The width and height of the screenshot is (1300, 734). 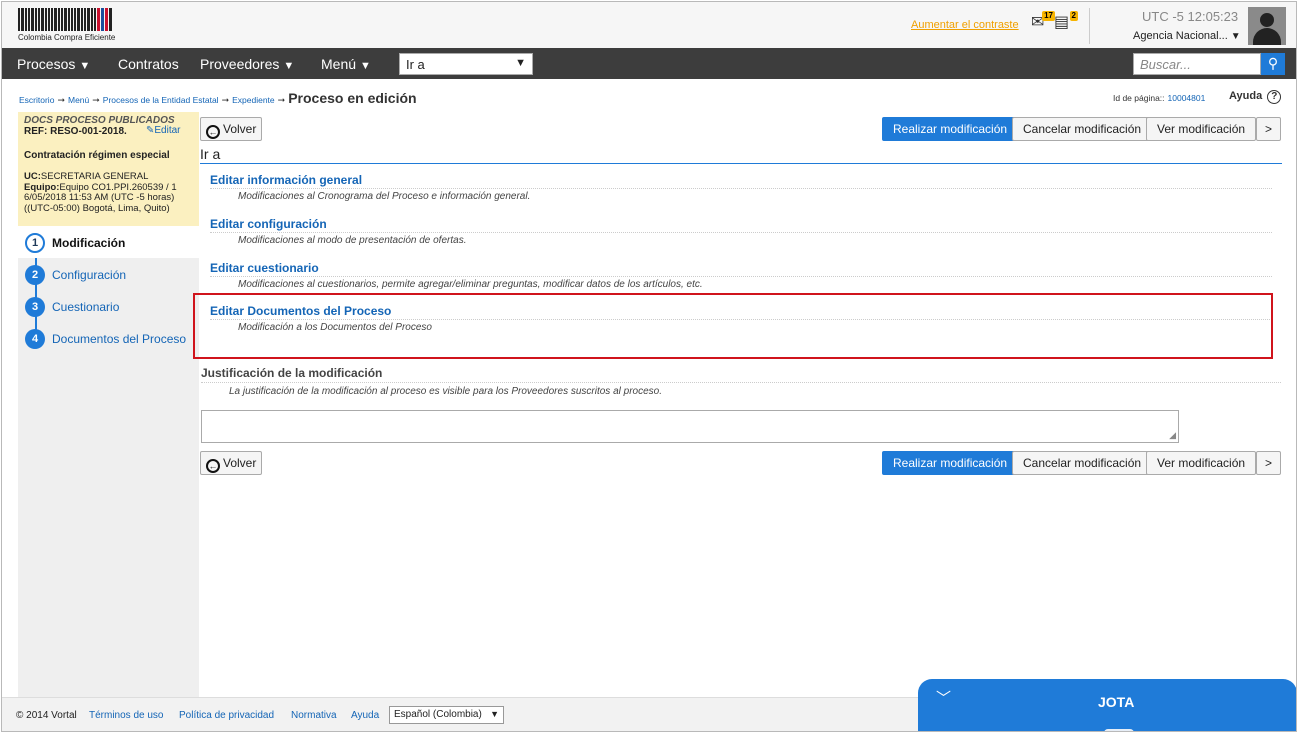 I want to click on view-modification-button: Ver modificación, so click(x=1201, y=129).